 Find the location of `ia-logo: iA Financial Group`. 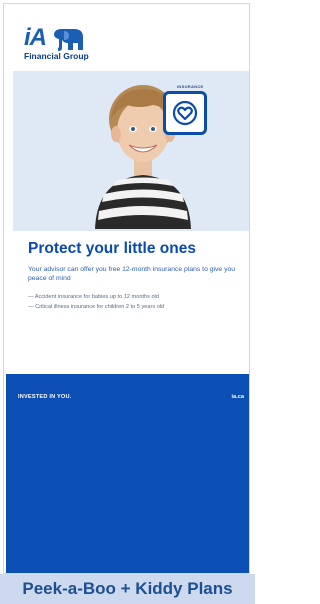

ia-logo: iA Financial Group is located at coordinates (59, 45).